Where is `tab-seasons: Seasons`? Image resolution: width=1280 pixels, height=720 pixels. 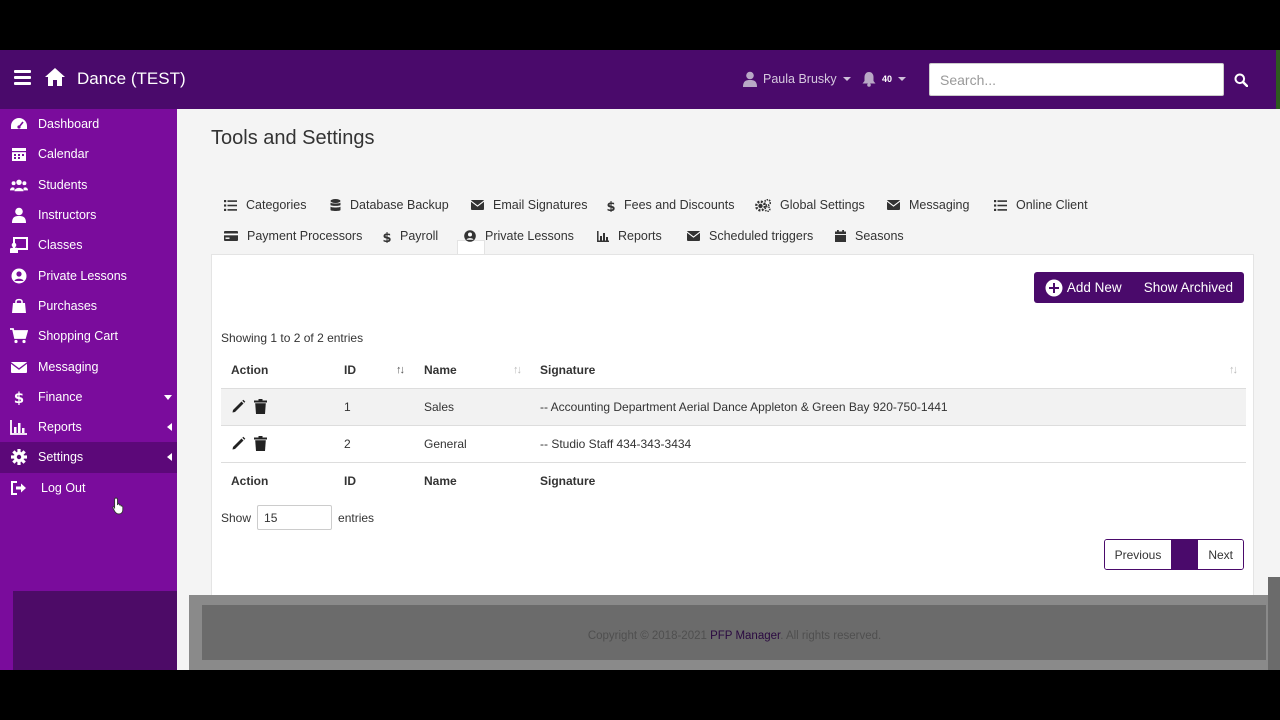
tab-seasons: Seasons is located at coordinates (869, 236).